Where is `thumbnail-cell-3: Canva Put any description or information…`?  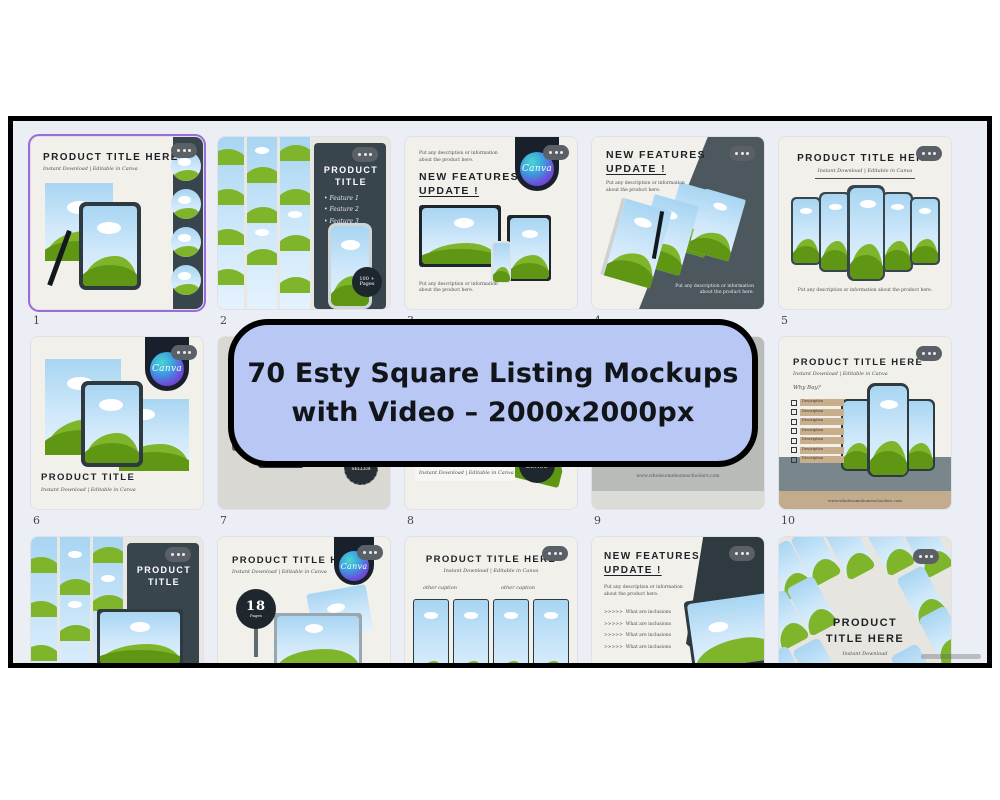 thumbnail-cell-3: Canva Put any description or information… is located at coordinates (498, 234).